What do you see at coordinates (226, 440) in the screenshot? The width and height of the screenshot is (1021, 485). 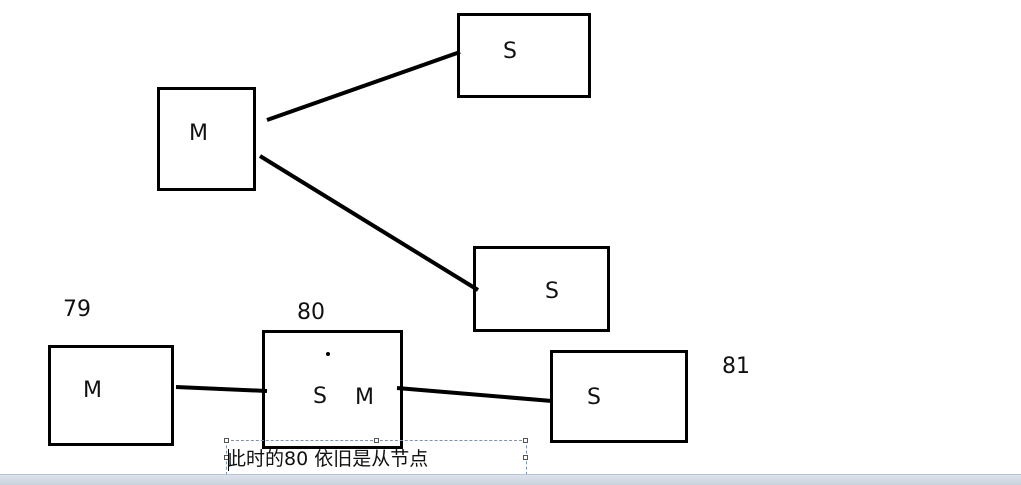 I see `resize-handle-top-left` at bounding box center [226, 440].